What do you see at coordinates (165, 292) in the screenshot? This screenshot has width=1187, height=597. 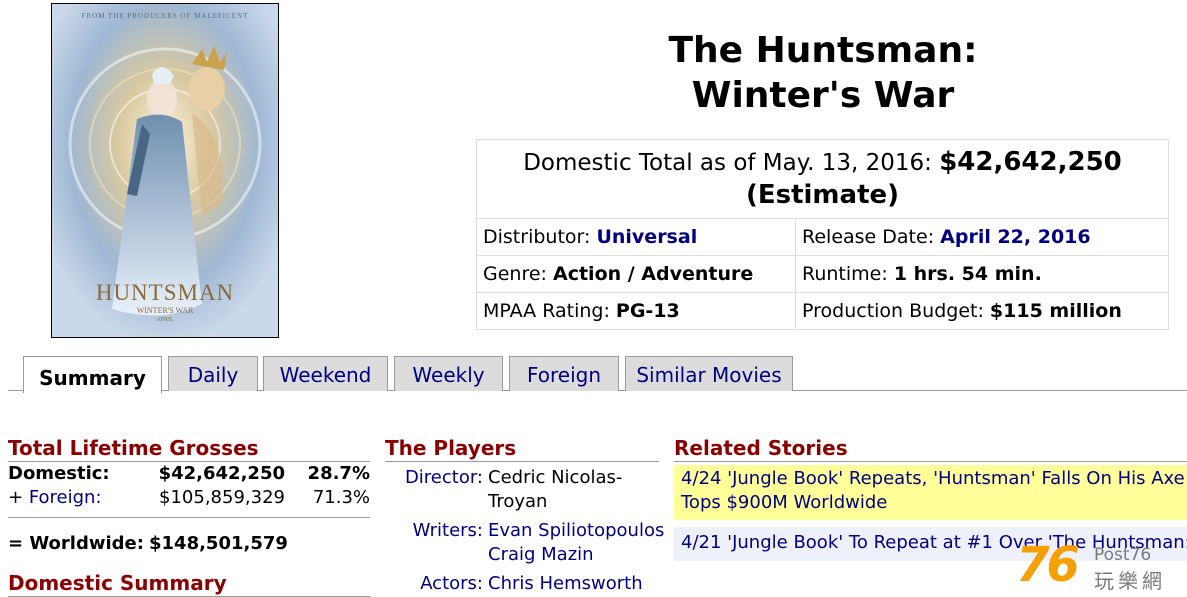 I see `poster-film-name: HUNTSMAN` at bounding box center [165, 292].